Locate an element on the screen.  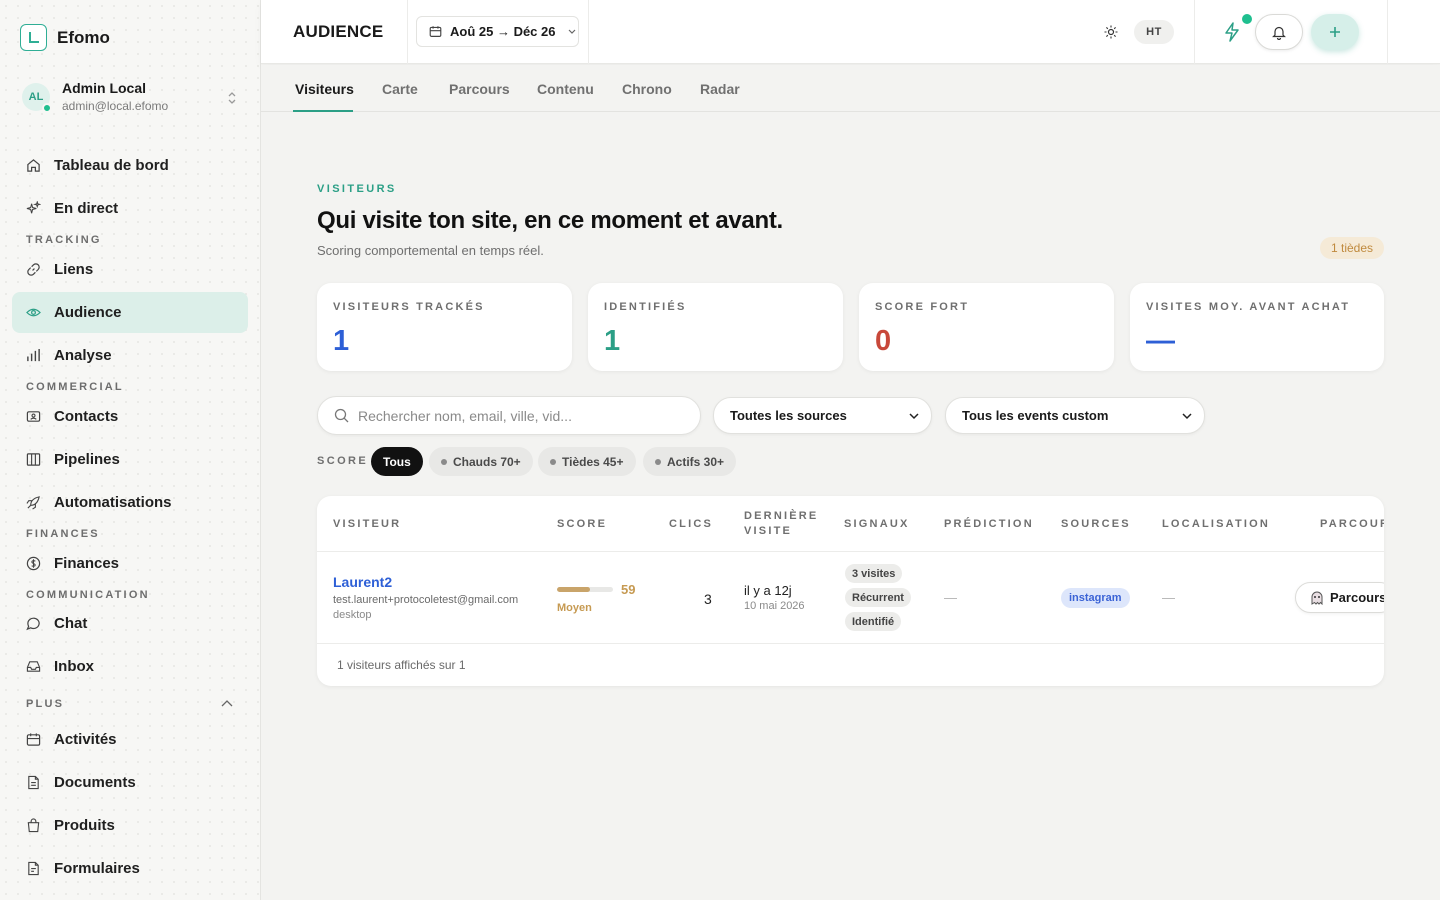
sidebar-item-tableau-de-bord: Tableau de bord is located at coordinates (130, 165).